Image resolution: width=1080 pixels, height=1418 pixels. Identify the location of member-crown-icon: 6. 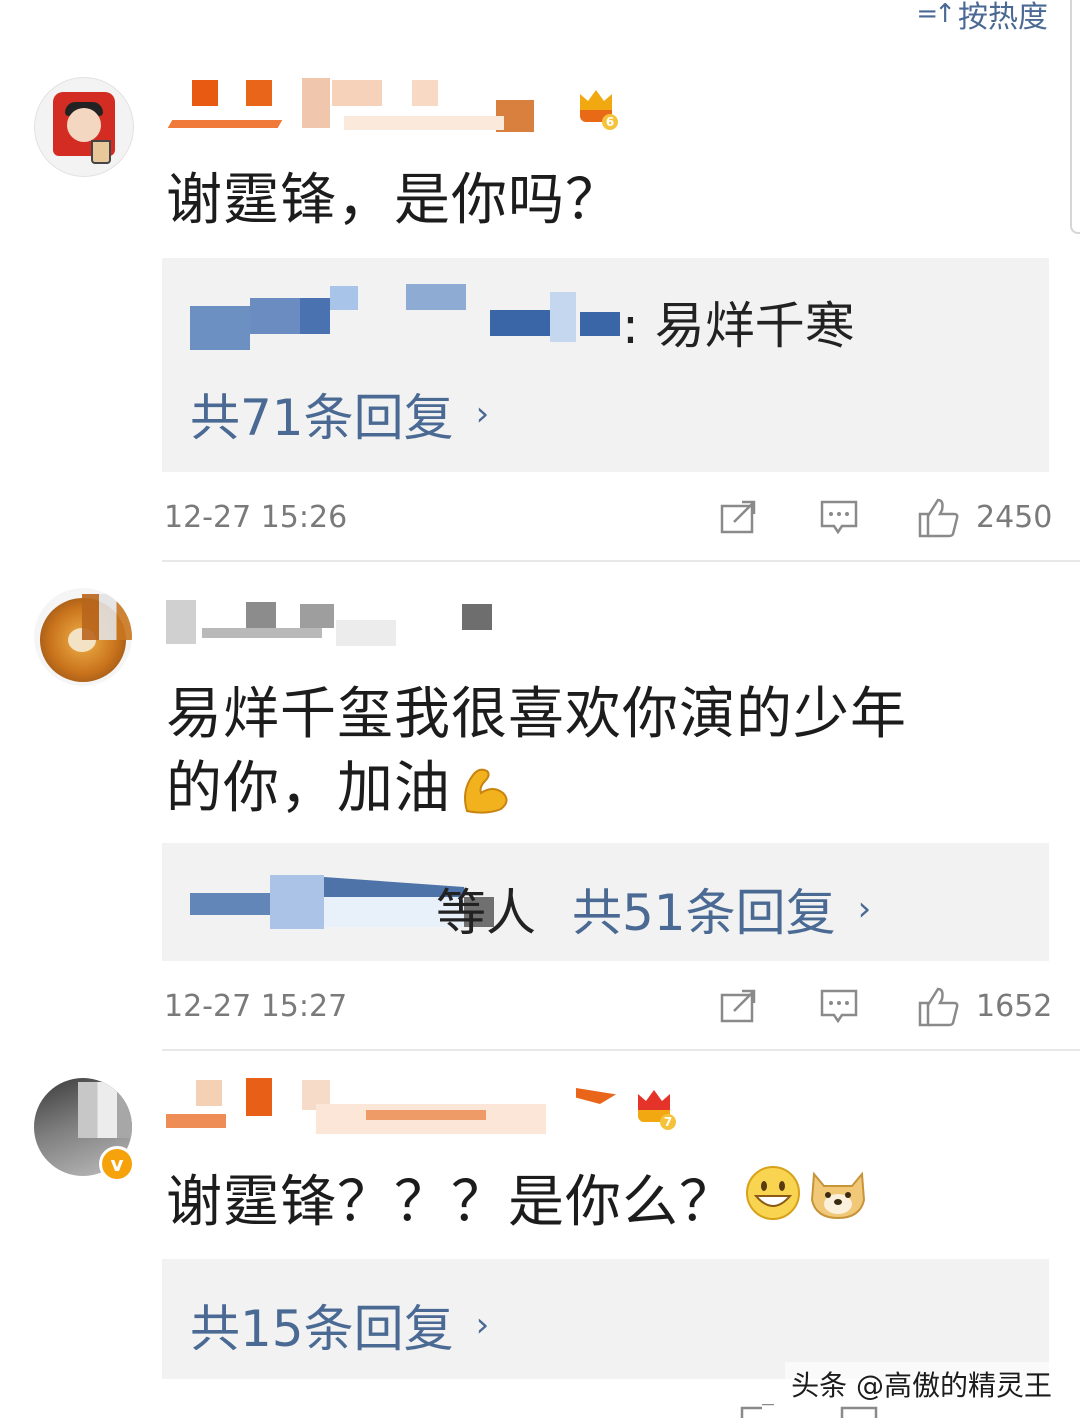
(597, 109).